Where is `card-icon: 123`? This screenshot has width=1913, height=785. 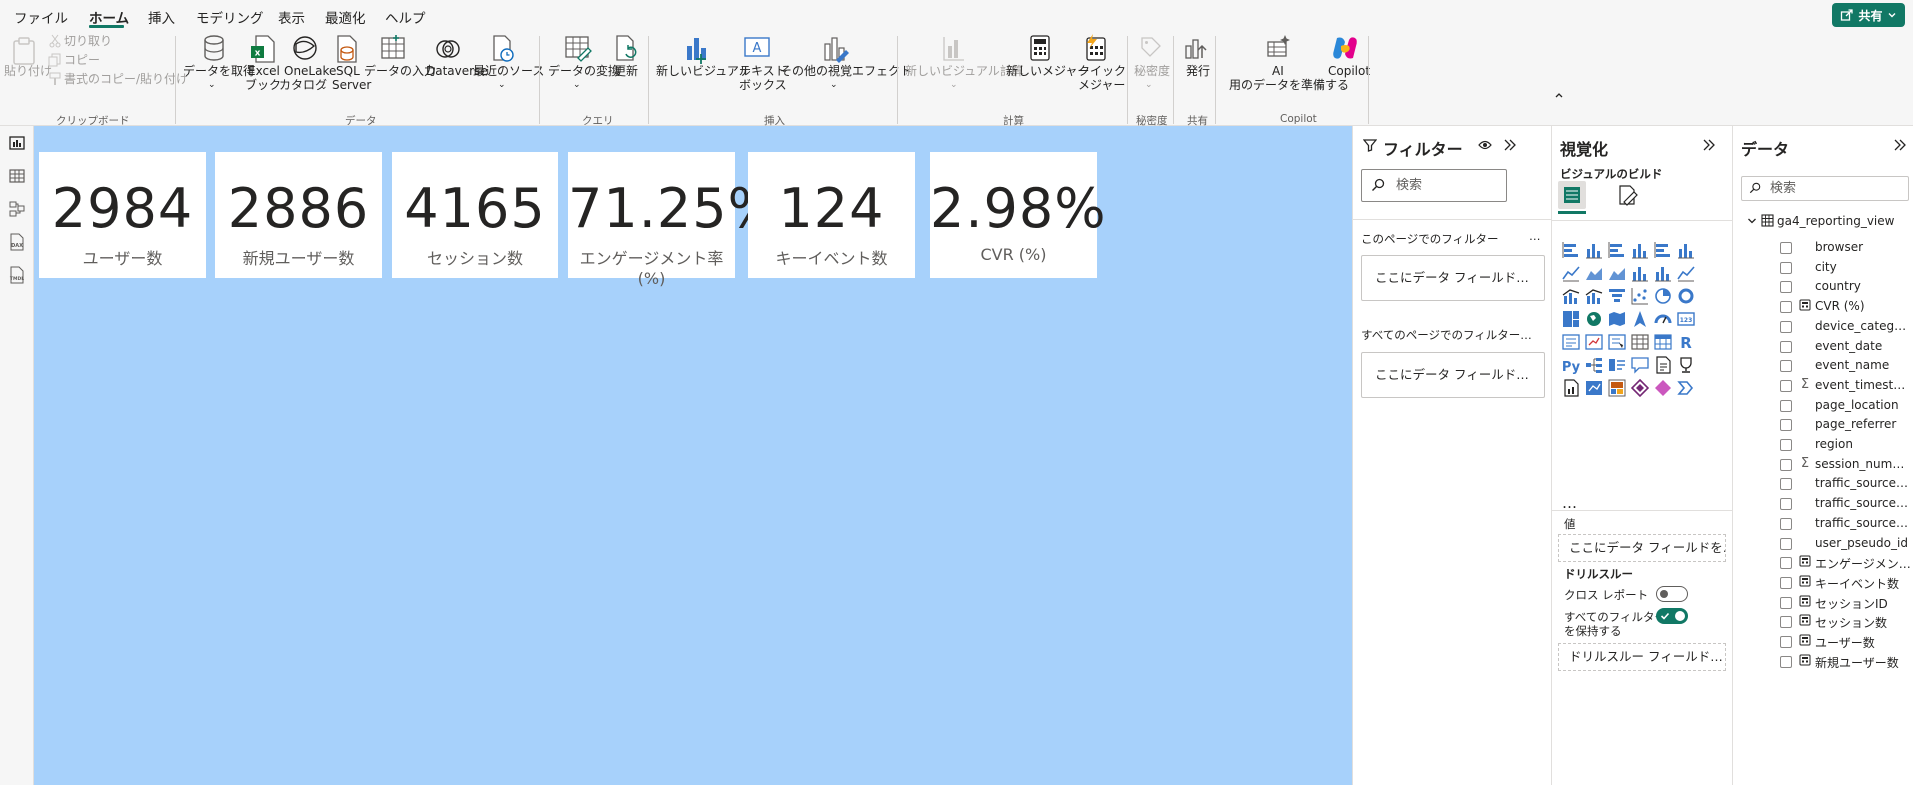
card-icon: 123 is located at coordinates (1686, 319).